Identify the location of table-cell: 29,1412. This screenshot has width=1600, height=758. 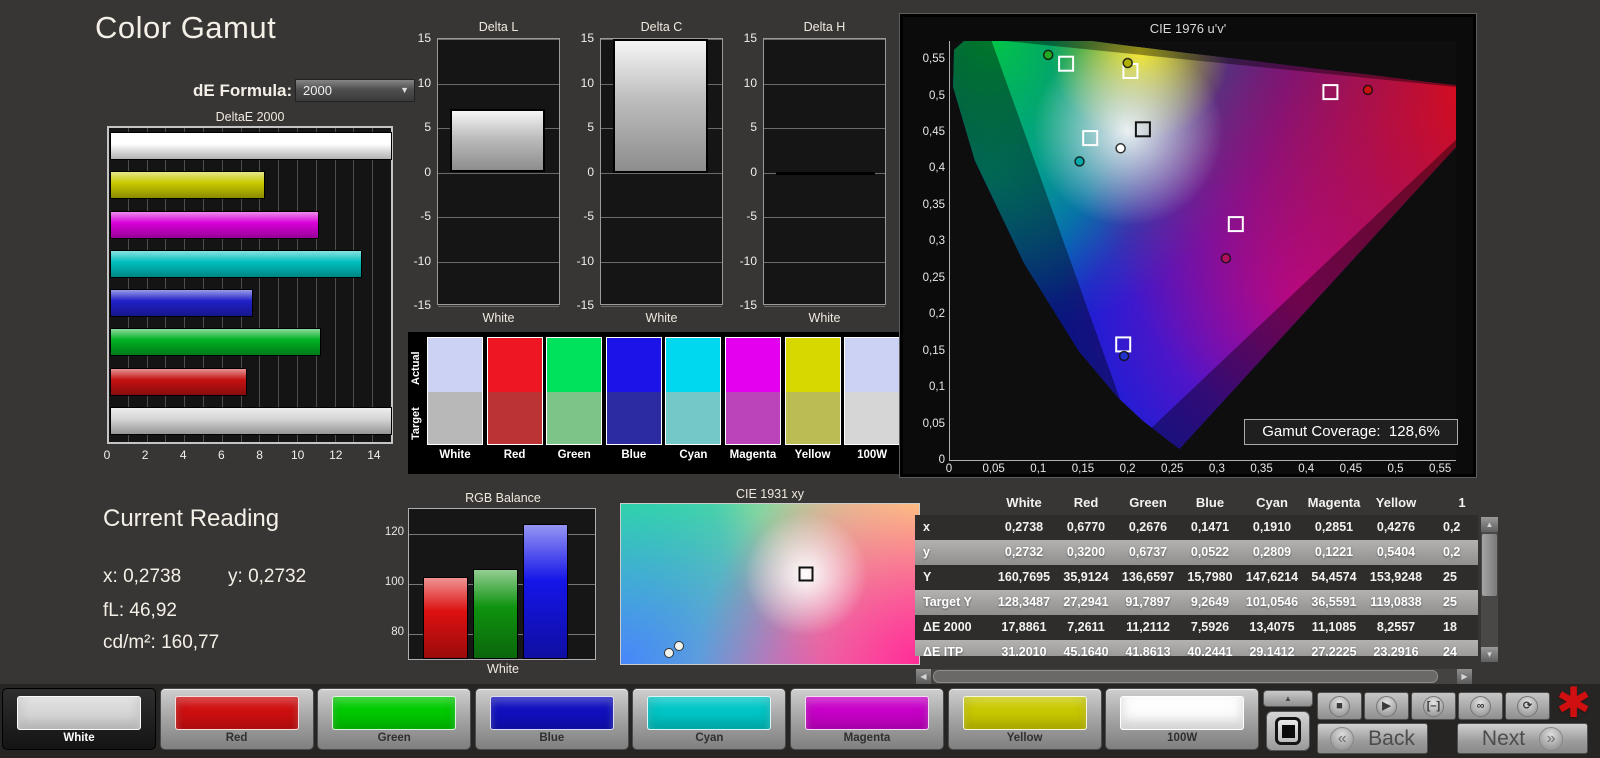
(1272, 648).